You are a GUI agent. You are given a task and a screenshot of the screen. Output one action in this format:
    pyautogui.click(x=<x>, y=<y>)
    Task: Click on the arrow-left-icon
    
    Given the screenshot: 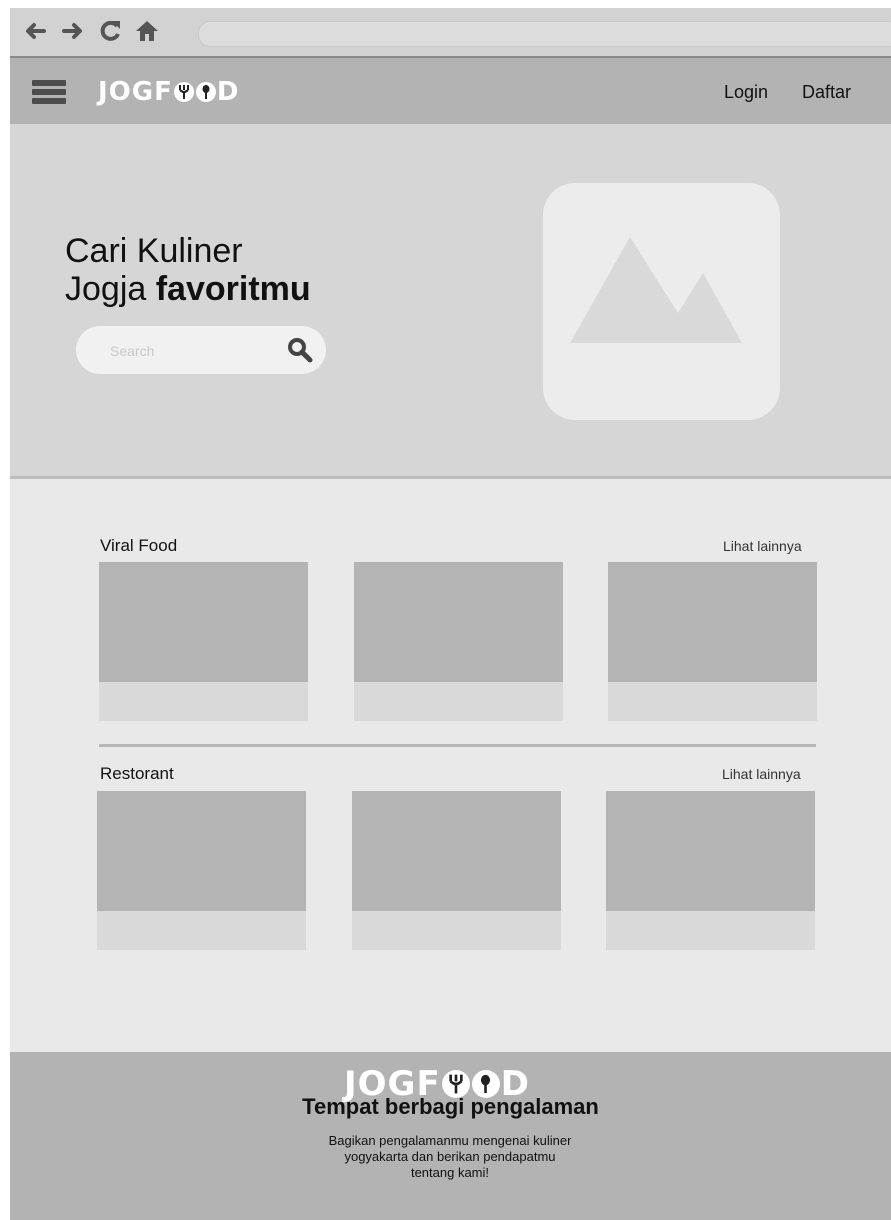 What is the action you would take?
    pyautogui.click(x=35, y=31)
    